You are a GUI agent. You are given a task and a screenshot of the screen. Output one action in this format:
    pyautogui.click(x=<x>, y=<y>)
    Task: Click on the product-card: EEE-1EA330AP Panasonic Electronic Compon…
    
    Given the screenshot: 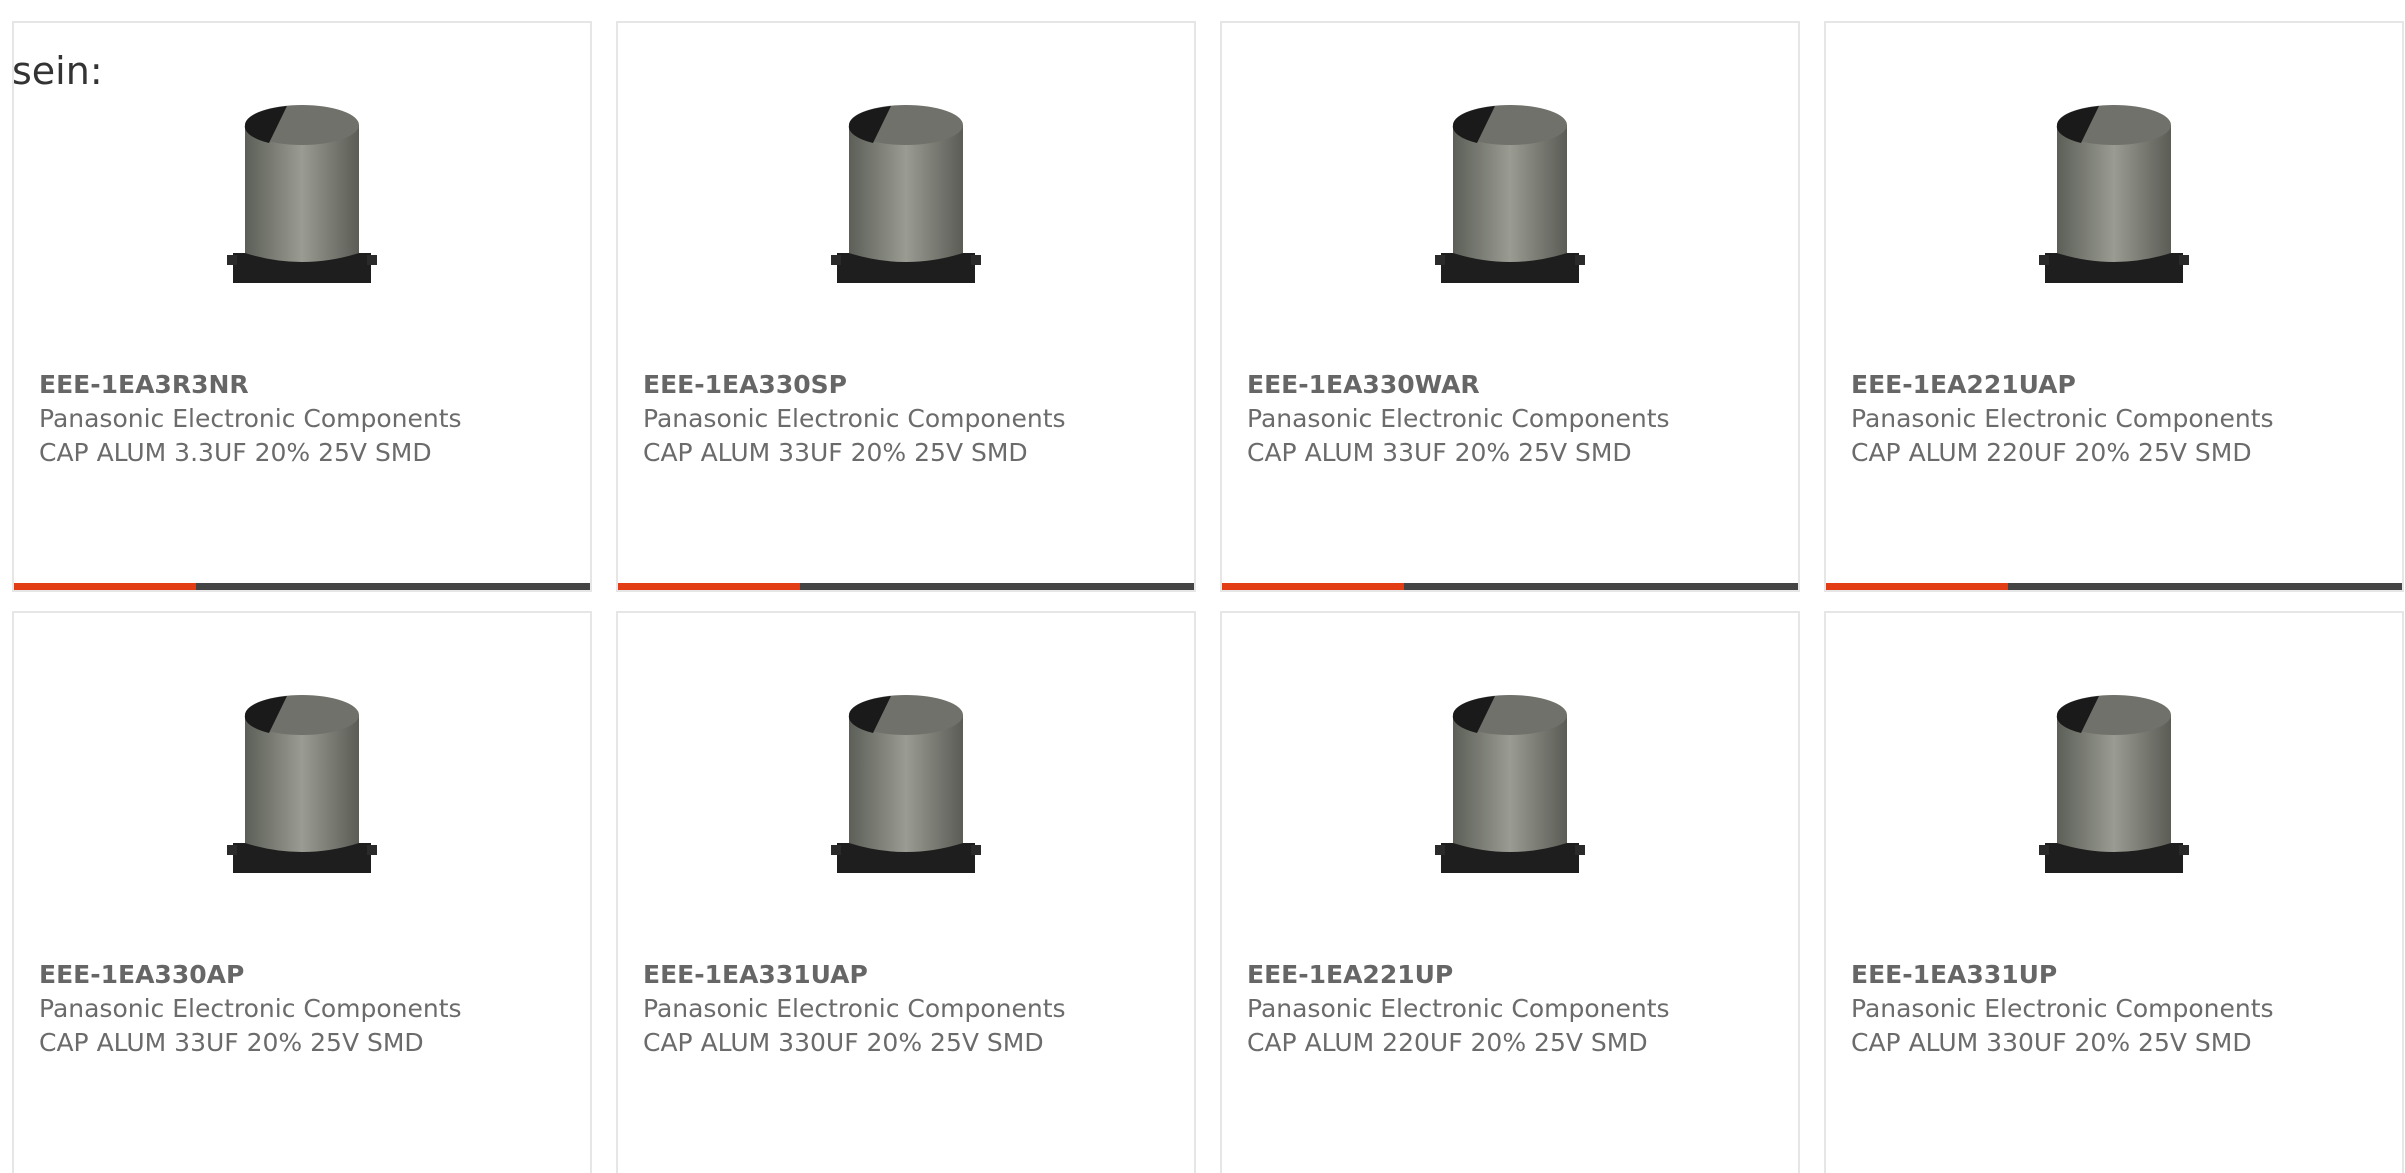 What is the action you would take?
    pyautogui.click(x=302, y=892)
    